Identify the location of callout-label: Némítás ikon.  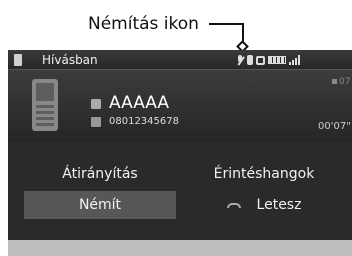
(143, 24).